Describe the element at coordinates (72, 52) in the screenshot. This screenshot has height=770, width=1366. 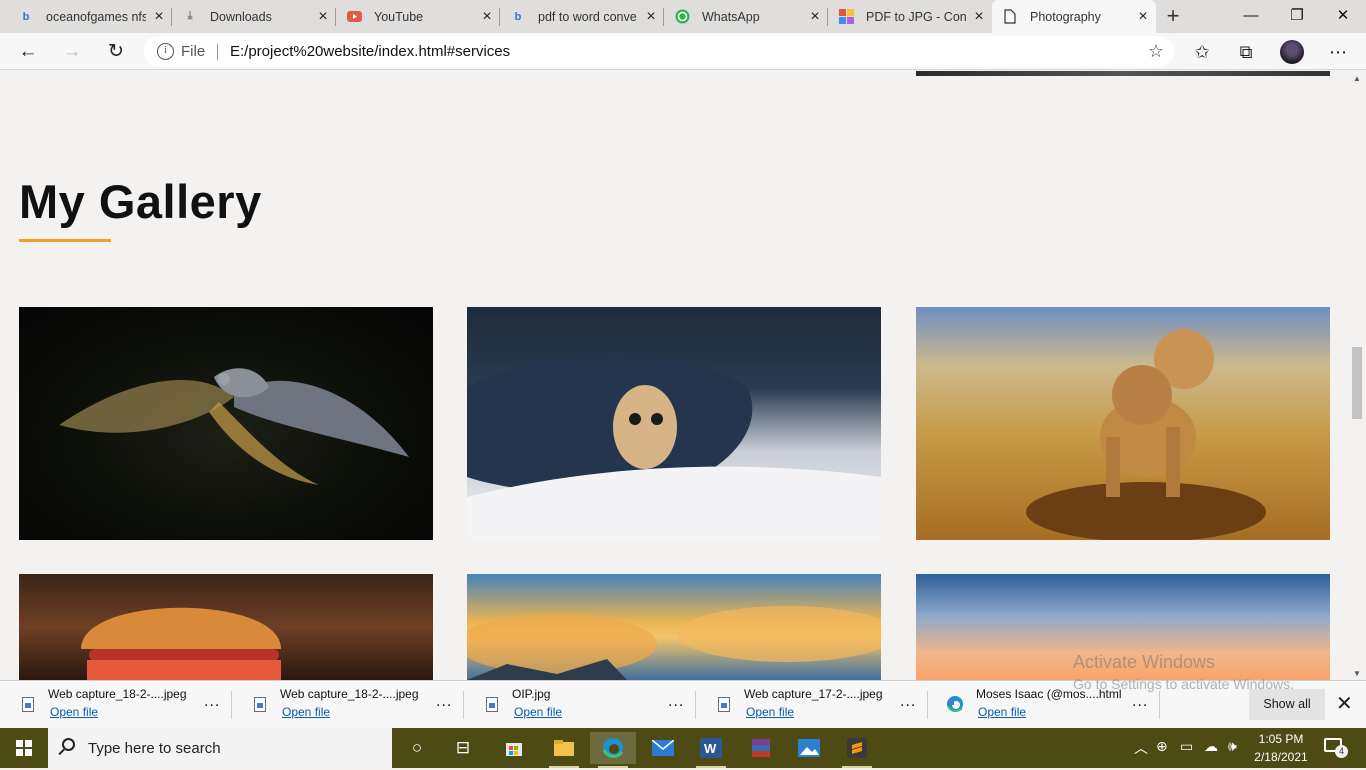
I see `forward-button: →` at that location.